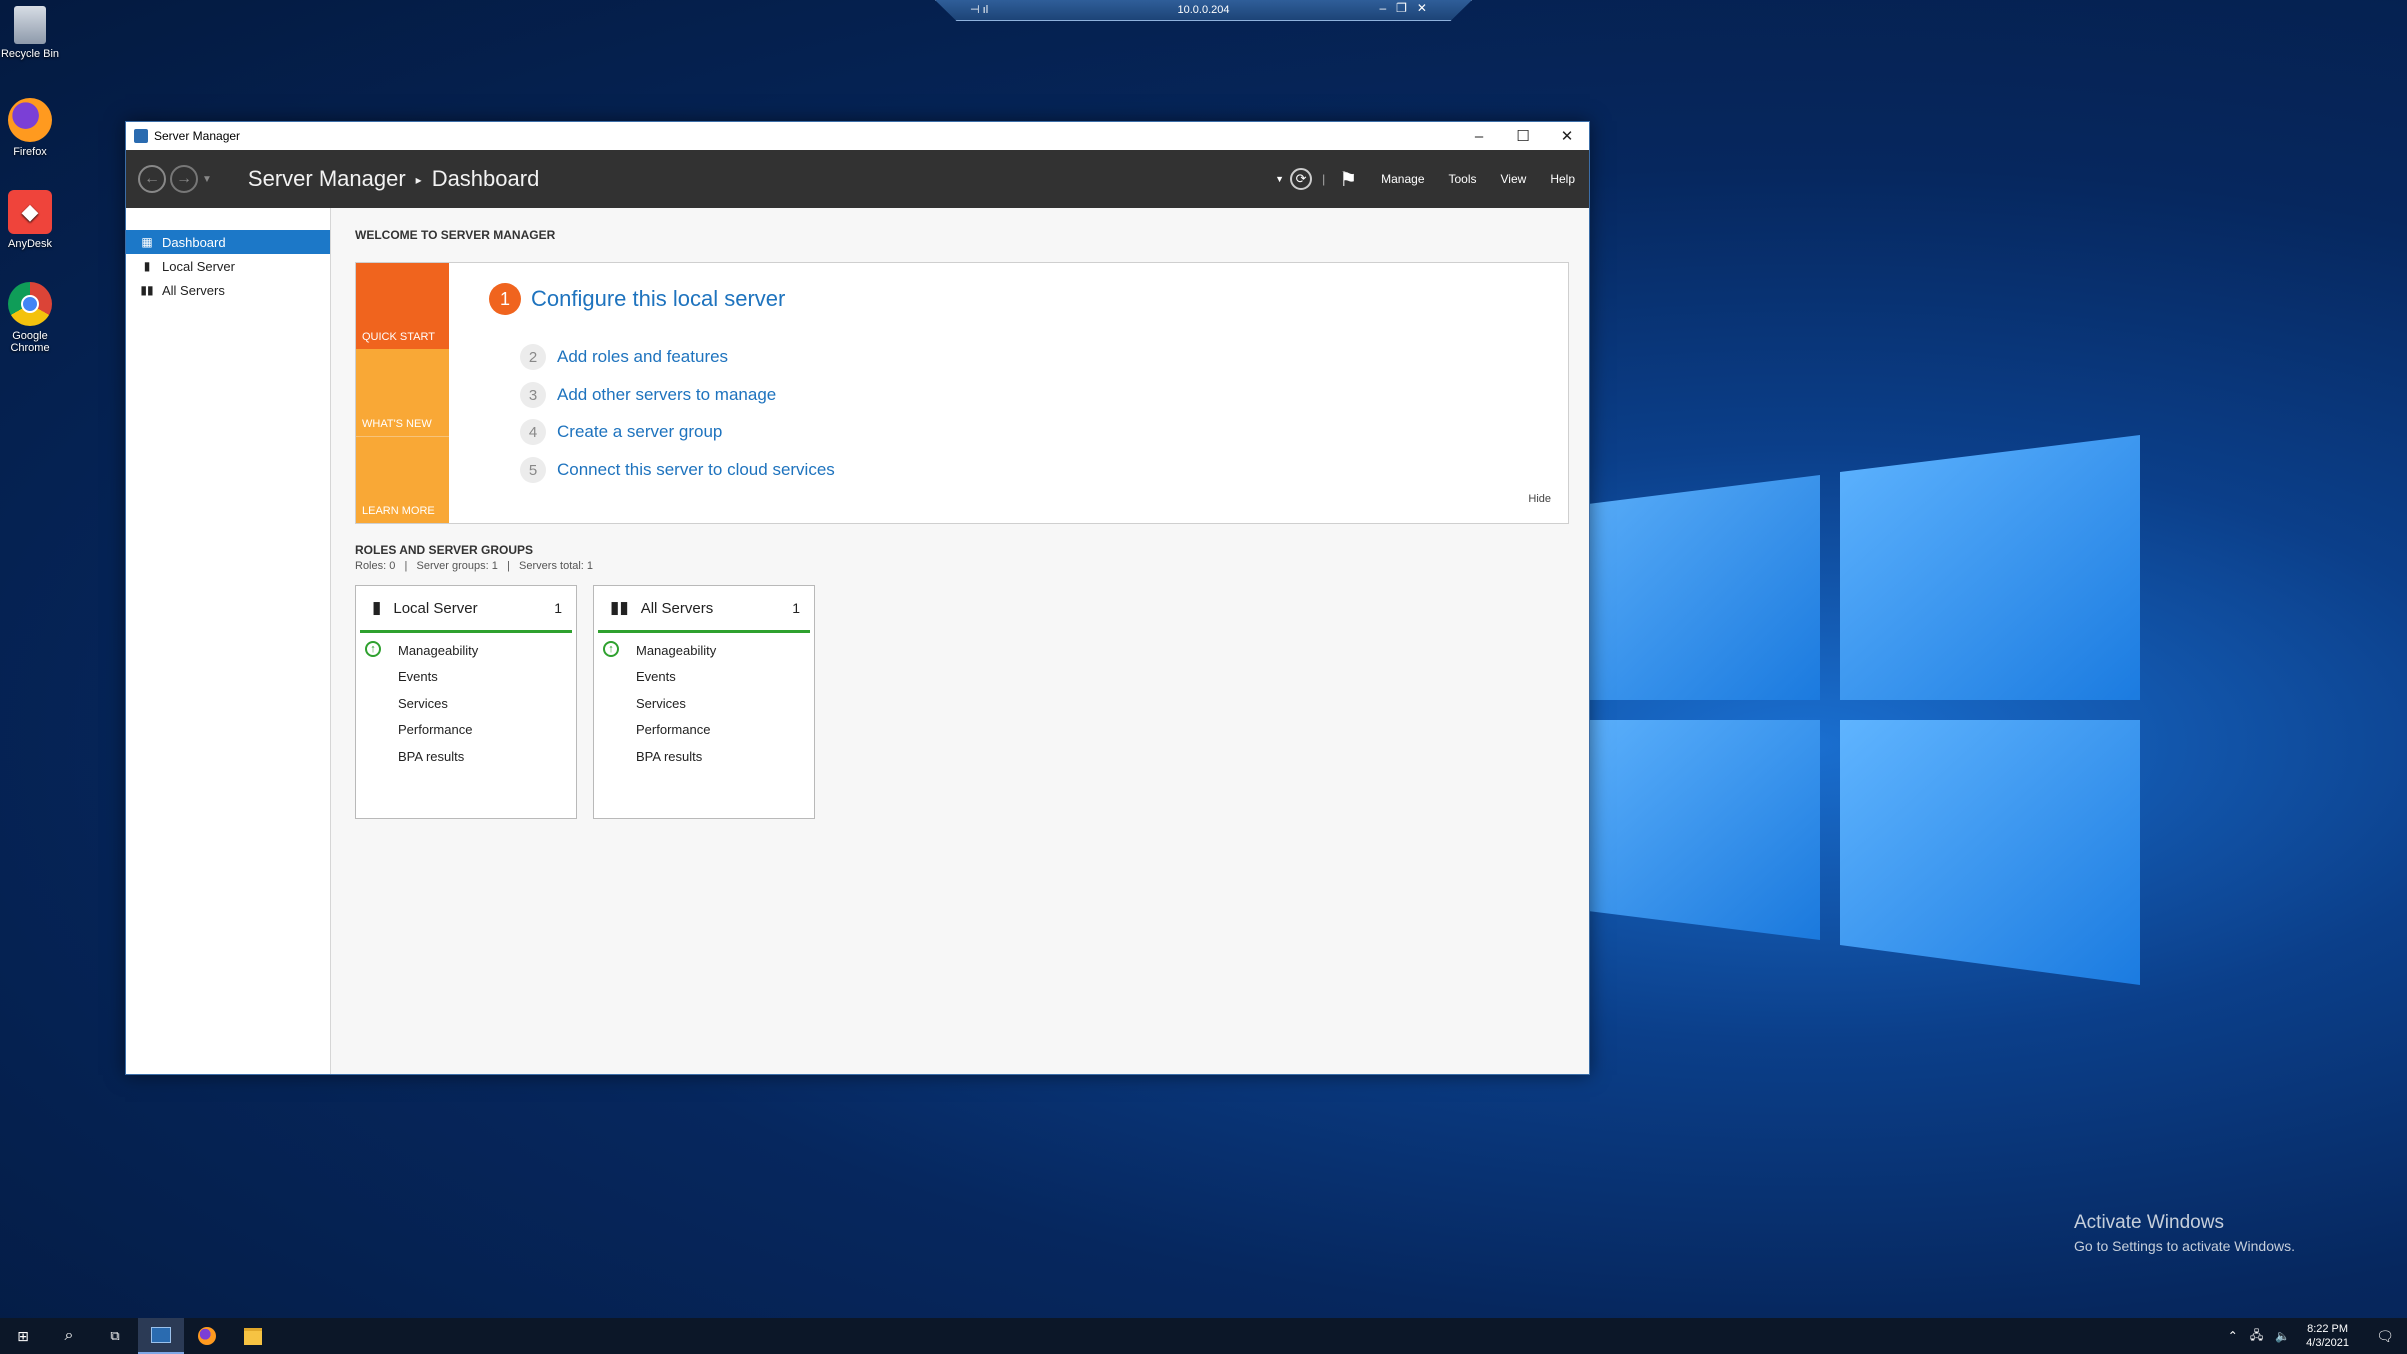  Describe the element at coordinates (661, 703) in the screenshot. I see `card-row-label: Services` at that location.